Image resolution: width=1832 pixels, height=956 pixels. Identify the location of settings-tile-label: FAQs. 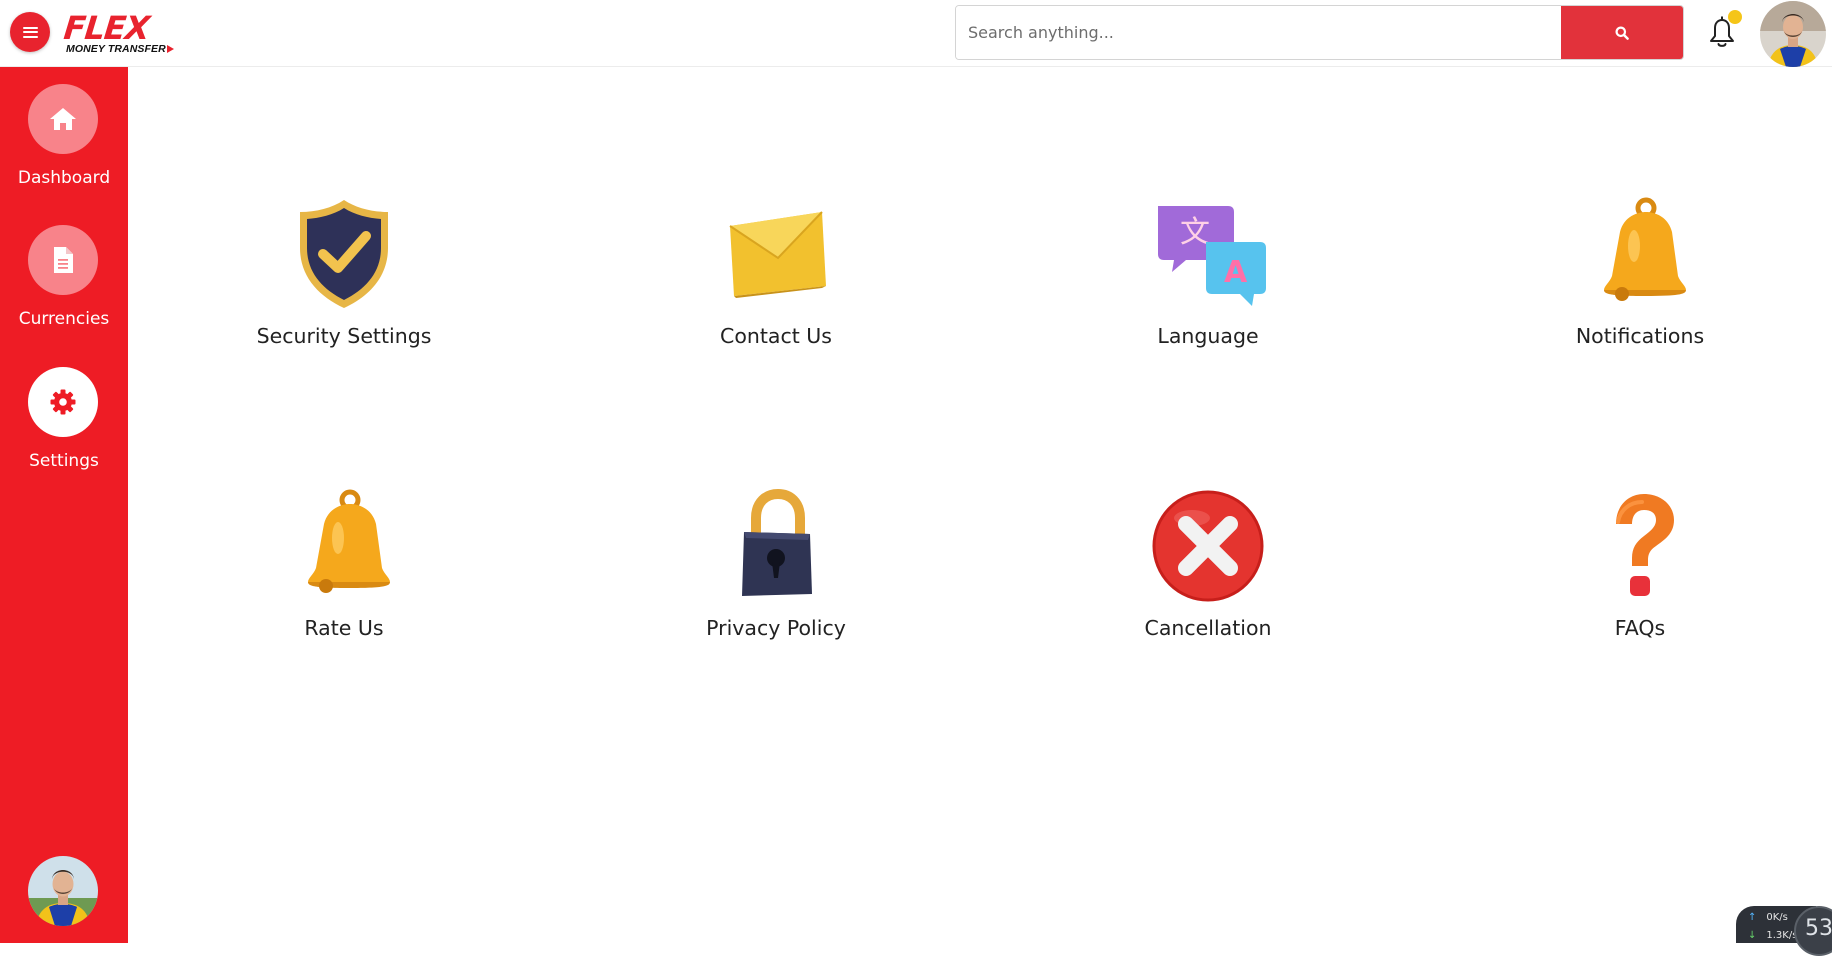
(1640, 628).